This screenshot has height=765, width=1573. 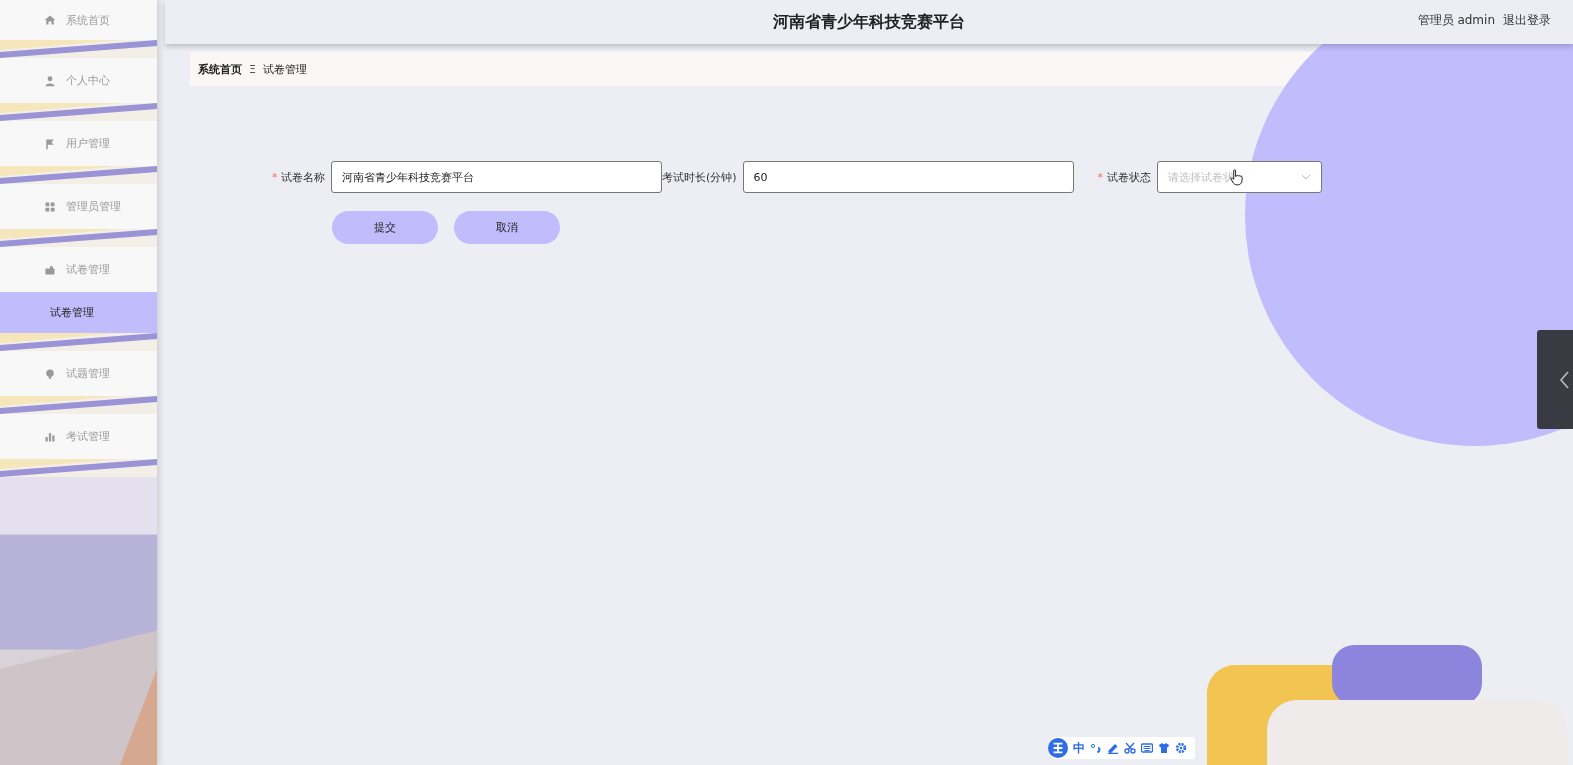 What do you see at coordinates (1555, 379) in the screenshot?
I see `side-panel-handle` at bounding box center [1555, 379].